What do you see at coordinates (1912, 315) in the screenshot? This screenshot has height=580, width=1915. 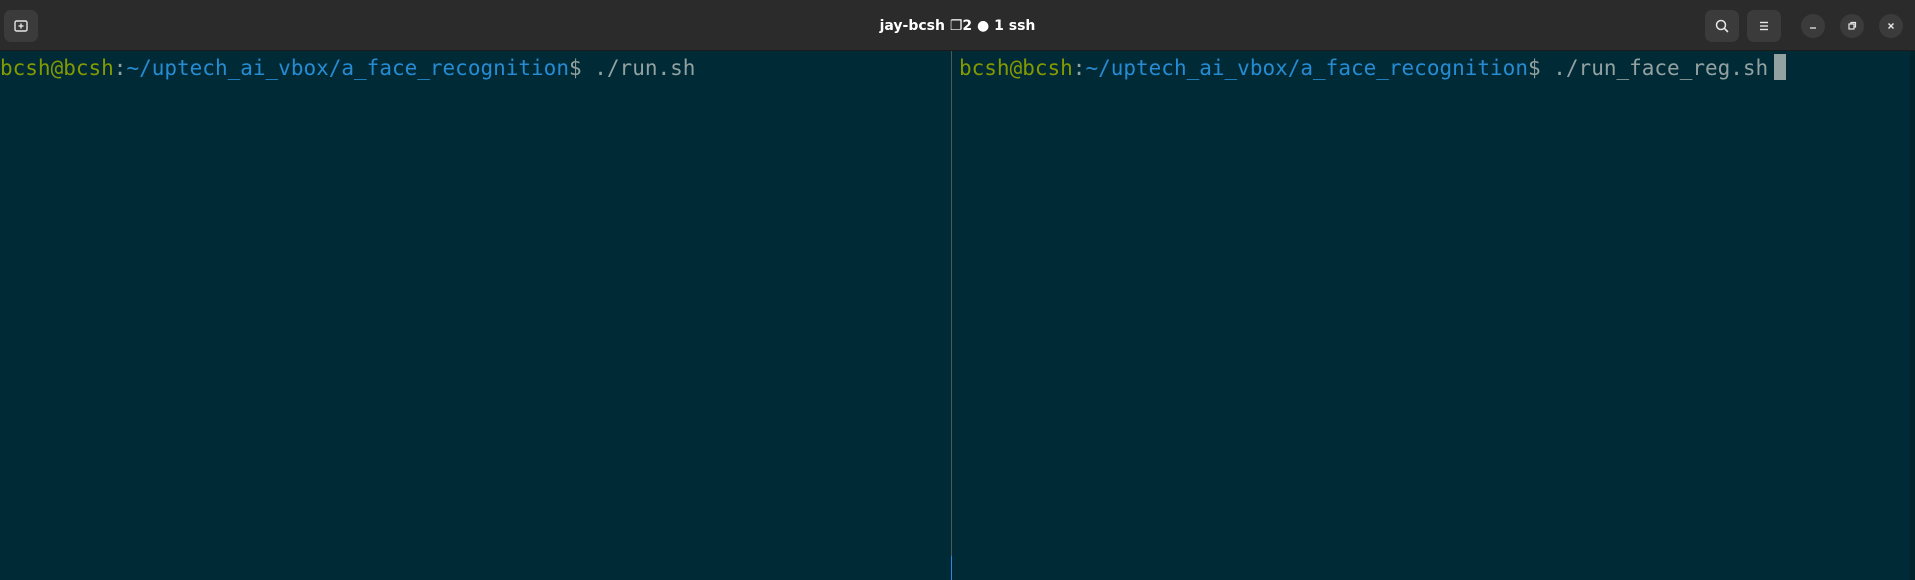 I see `scrollbar` at bounding box center [1912, 315].